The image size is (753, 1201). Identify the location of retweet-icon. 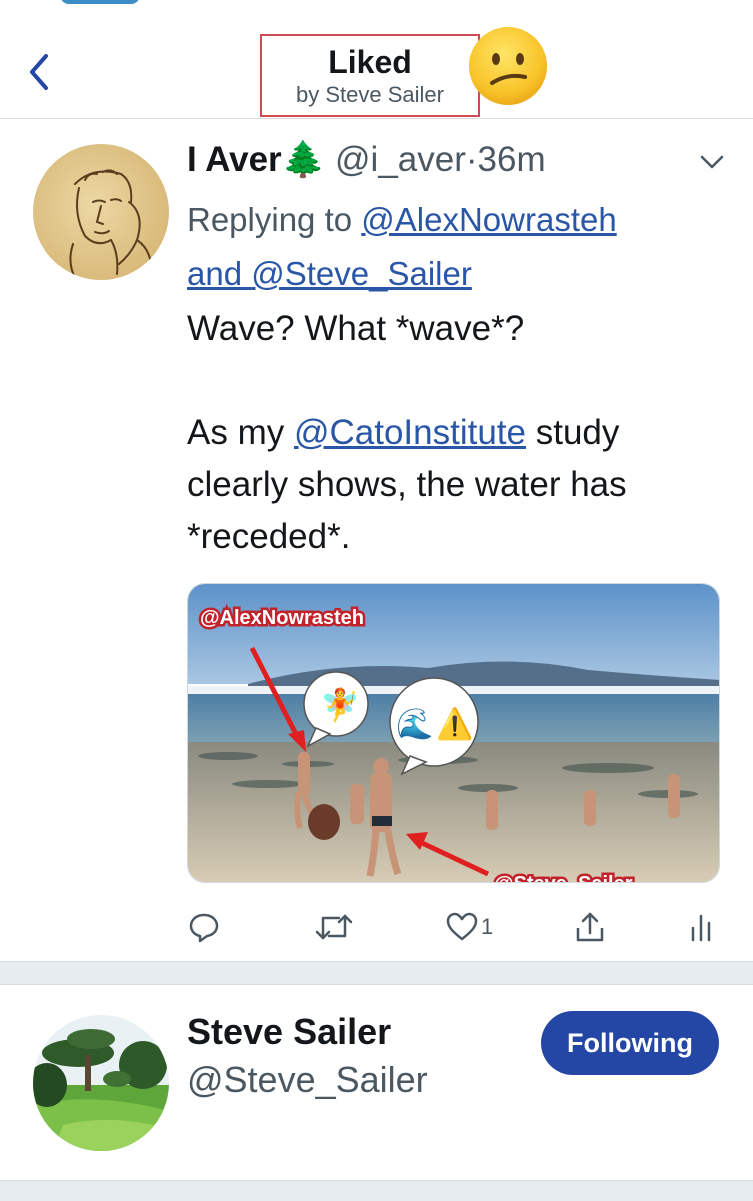
(334, 927).